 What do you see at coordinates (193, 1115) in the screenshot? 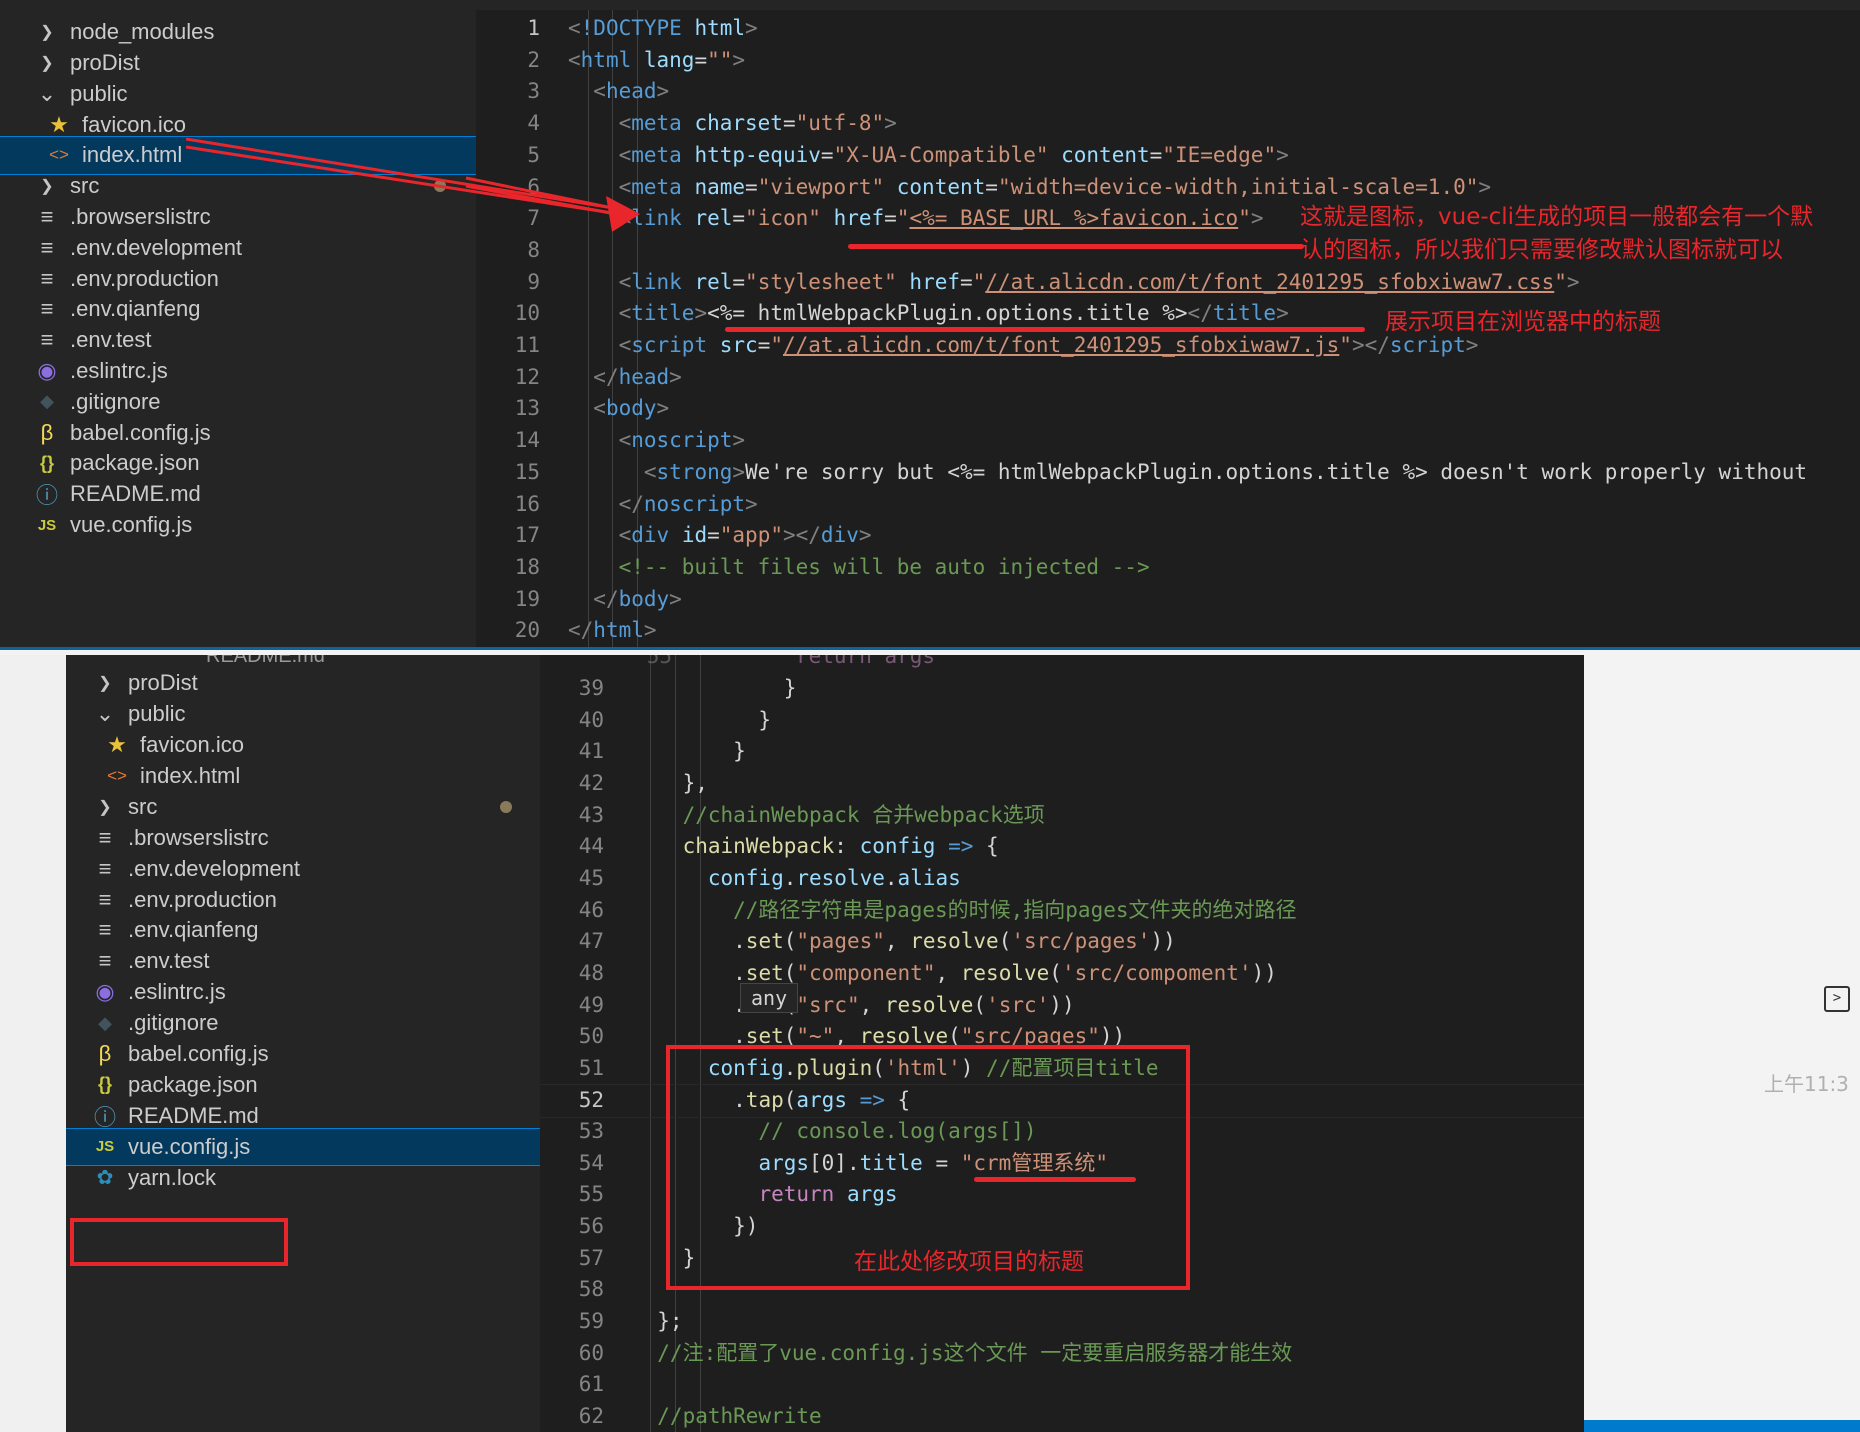
I see `file-tree-label: README.md` at bounding box center [193, 1115].